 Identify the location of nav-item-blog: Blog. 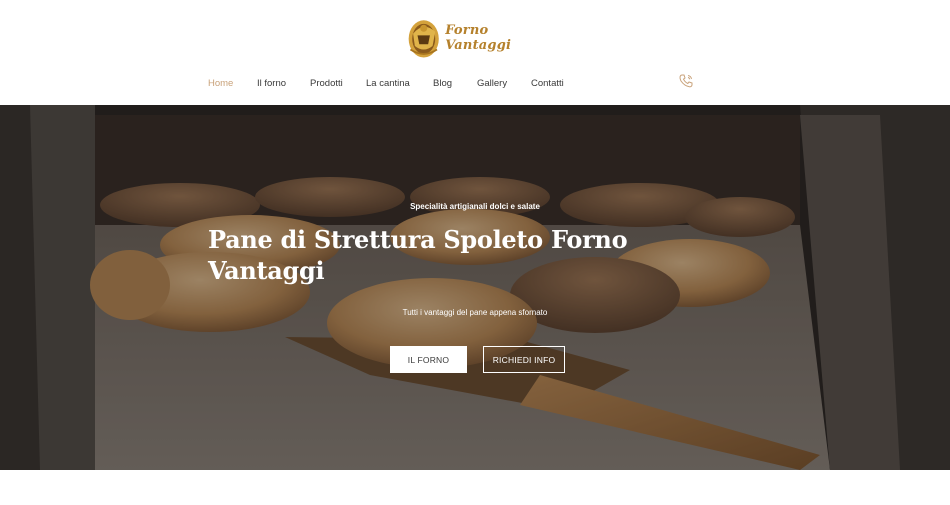
(442, 84).